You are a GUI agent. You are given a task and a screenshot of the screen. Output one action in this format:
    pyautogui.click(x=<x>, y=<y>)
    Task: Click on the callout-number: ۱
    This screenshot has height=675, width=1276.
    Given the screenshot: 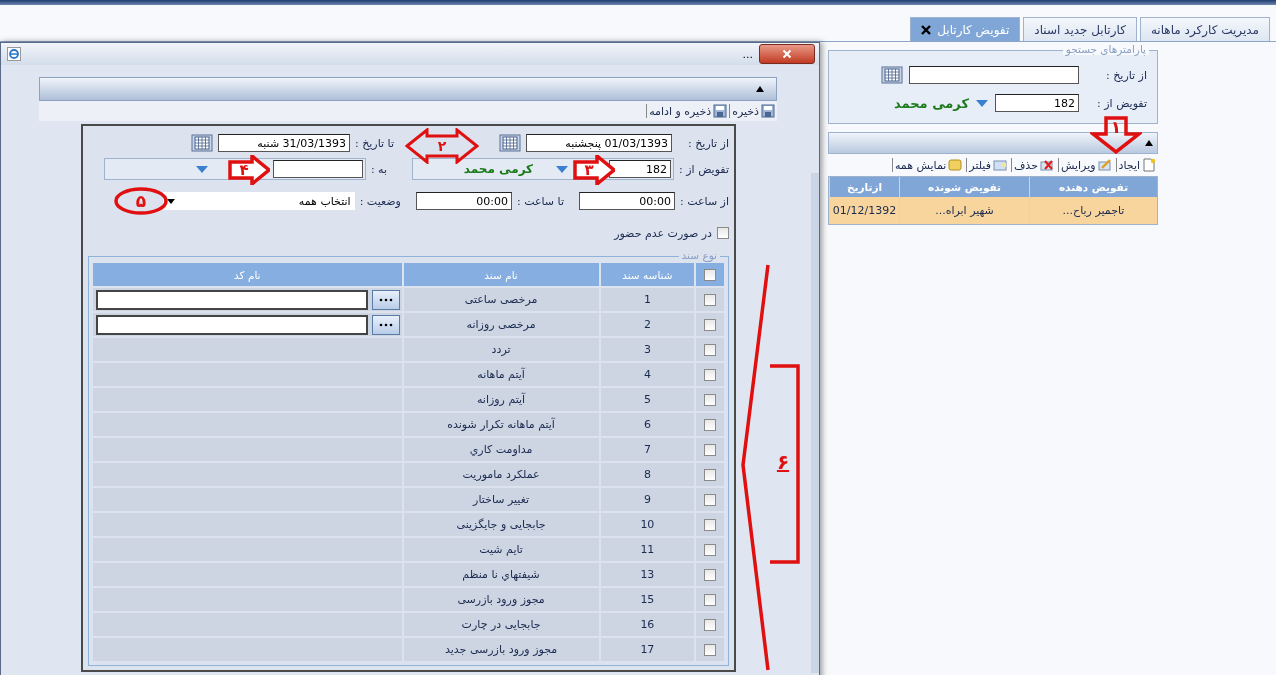 What is the action you would take?
    pyautogui.click(x=1116, y=127)
    